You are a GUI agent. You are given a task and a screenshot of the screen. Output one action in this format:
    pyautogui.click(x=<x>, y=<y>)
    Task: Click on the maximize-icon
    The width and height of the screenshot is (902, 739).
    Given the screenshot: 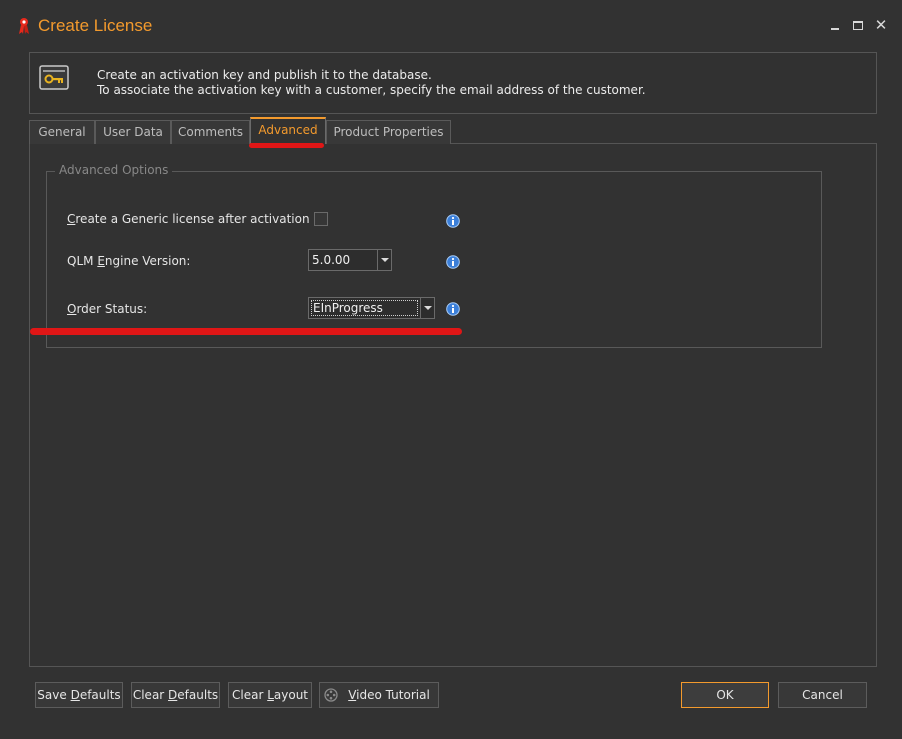 What is the action you would take?
    pyautogui.click(x=858, y=25)
    